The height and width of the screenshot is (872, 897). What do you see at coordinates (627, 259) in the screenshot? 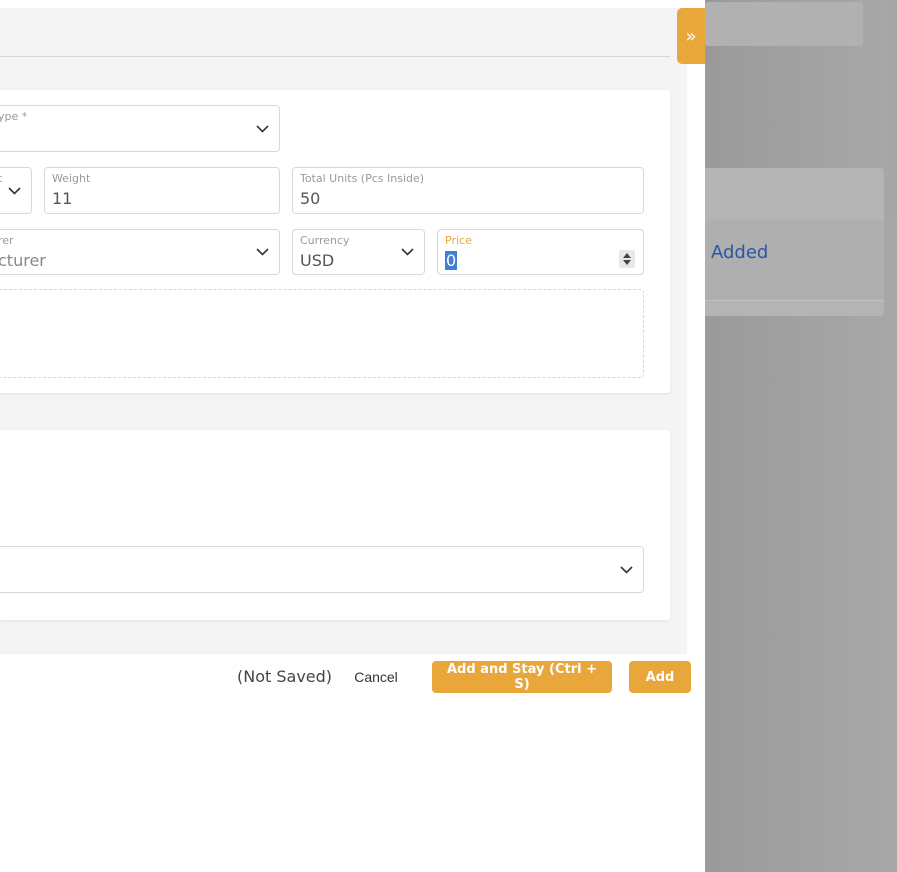
I see `number-spinner` at bounding box center [627, 259].